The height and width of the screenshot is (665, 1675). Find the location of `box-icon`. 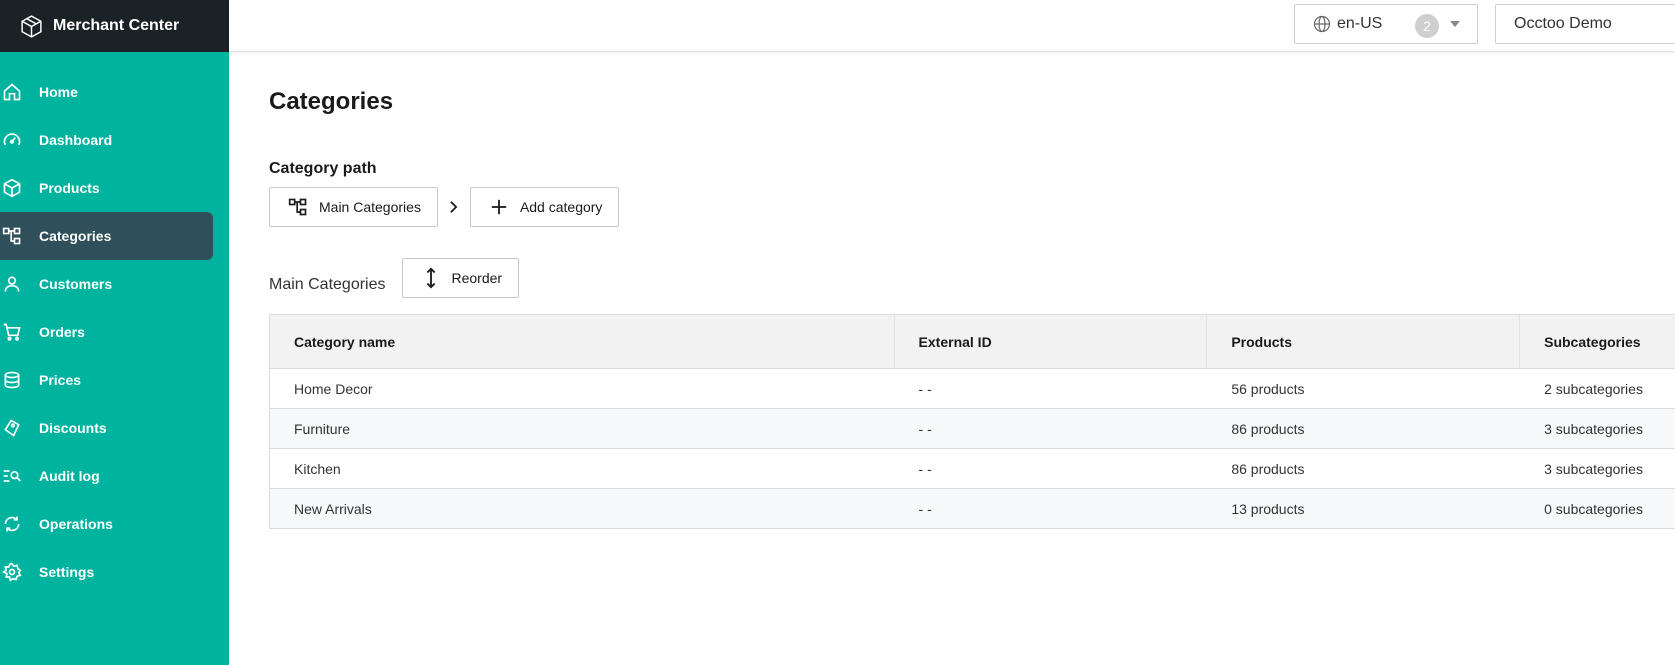

box-icon is located at coordinates (12, 188).